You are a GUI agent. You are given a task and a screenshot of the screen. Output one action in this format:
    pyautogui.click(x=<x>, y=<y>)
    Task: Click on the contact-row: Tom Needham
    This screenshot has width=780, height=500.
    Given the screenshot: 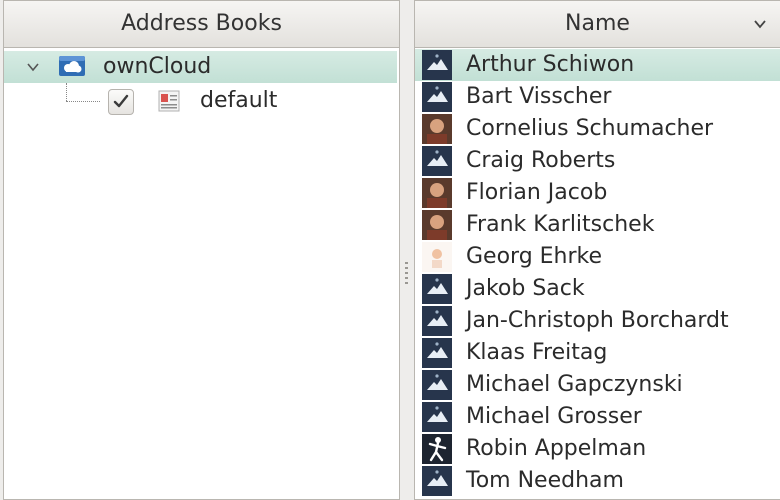 What is the action you would take?
    pyautogui.click(x=597, y=481)
    